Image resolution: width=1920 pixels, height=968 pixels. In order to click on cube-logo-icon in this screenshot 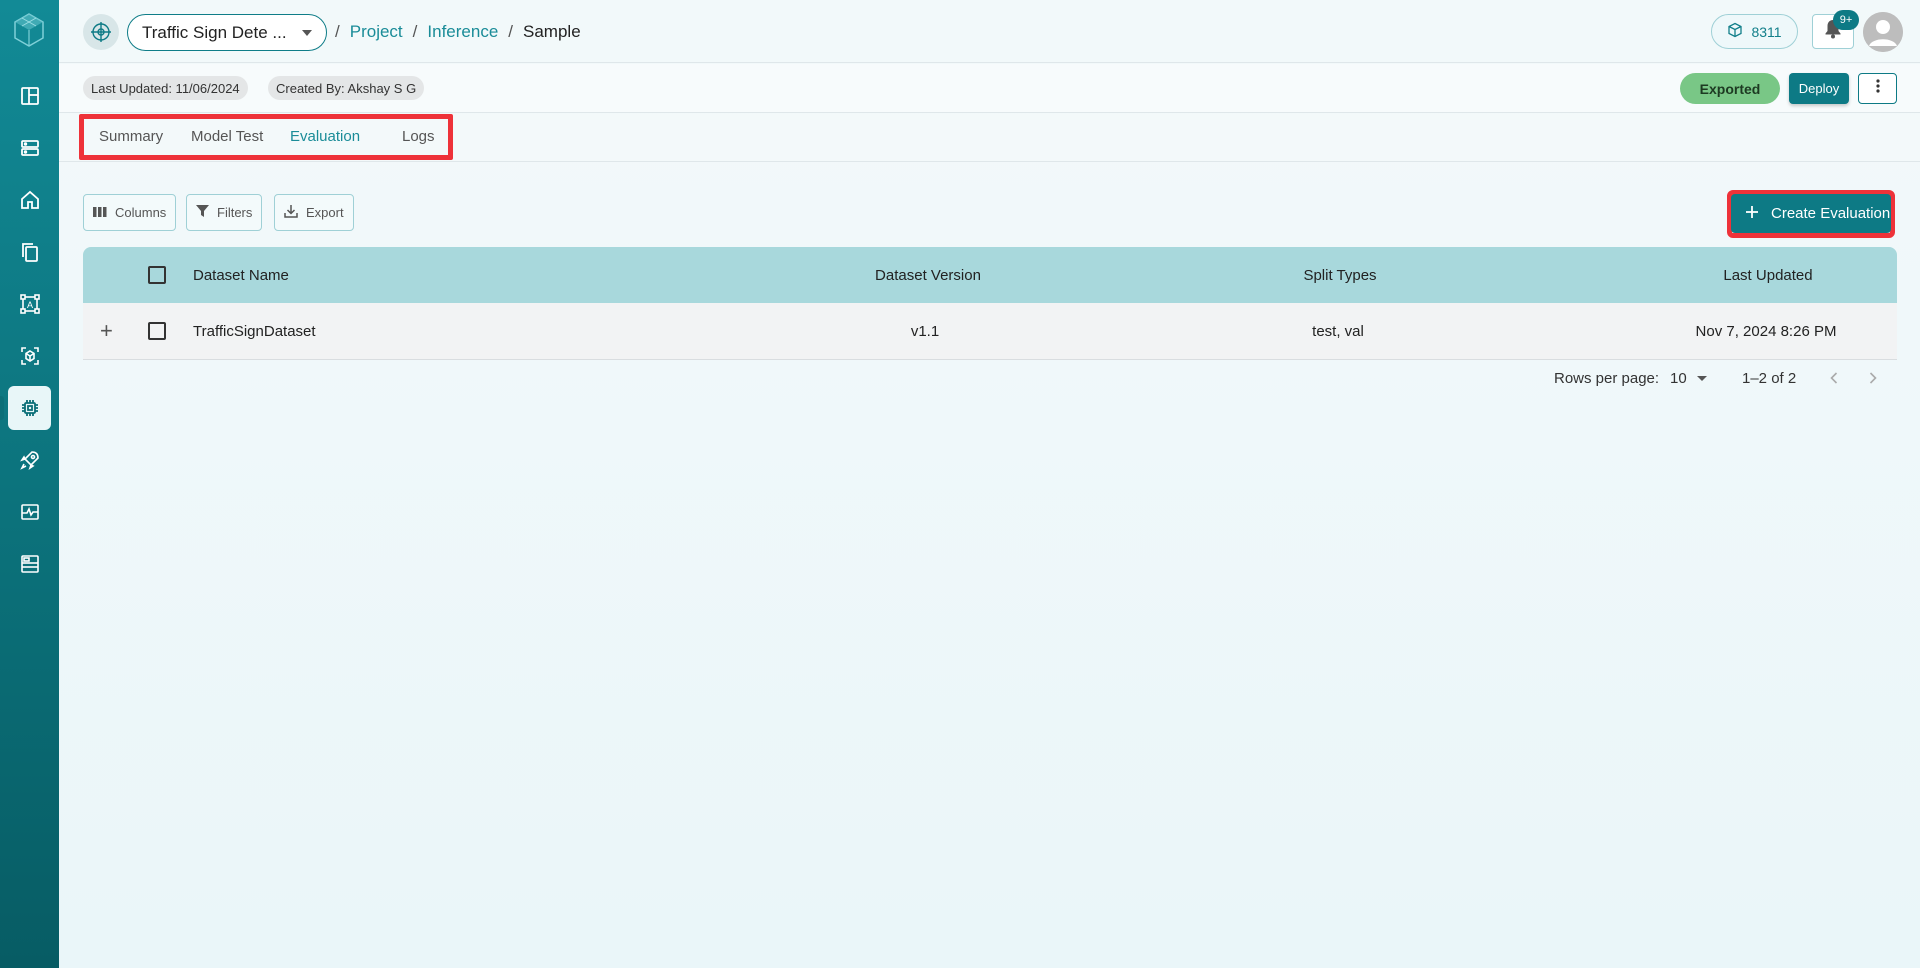, I will do `click(29, 30)`.